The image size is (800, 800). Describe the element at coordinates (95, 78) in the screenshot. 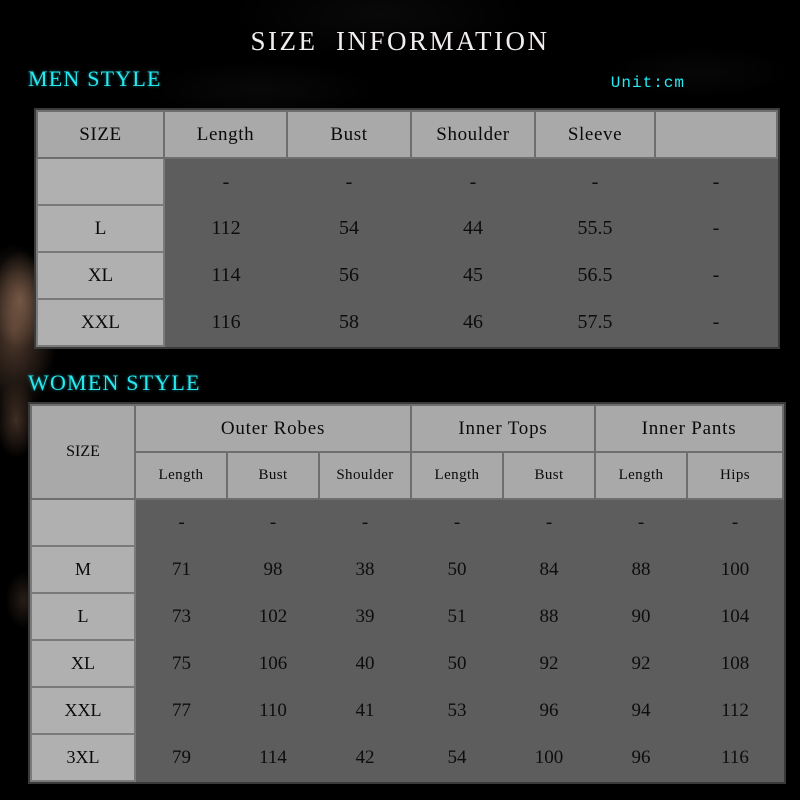

I see `men-style-heading: MEN STYLE` at that location.